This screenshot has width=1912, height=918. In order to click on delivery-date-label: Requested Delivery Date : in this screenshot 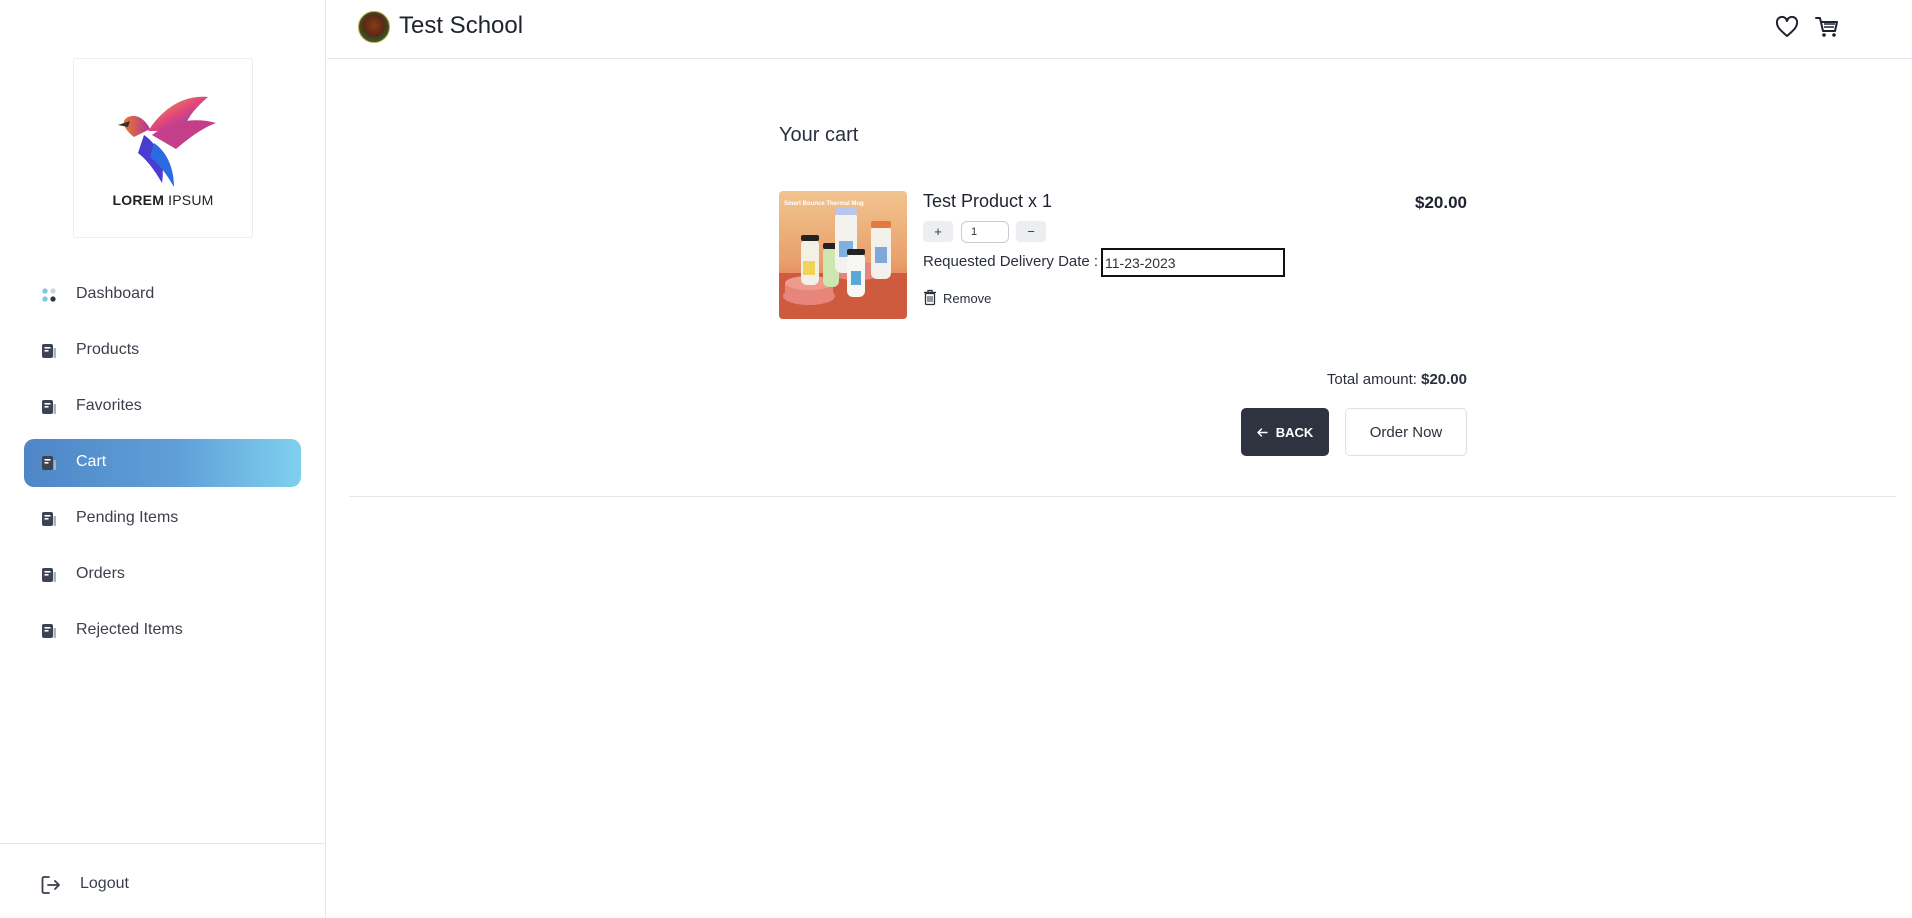, I will do `click(1011, 261)`.